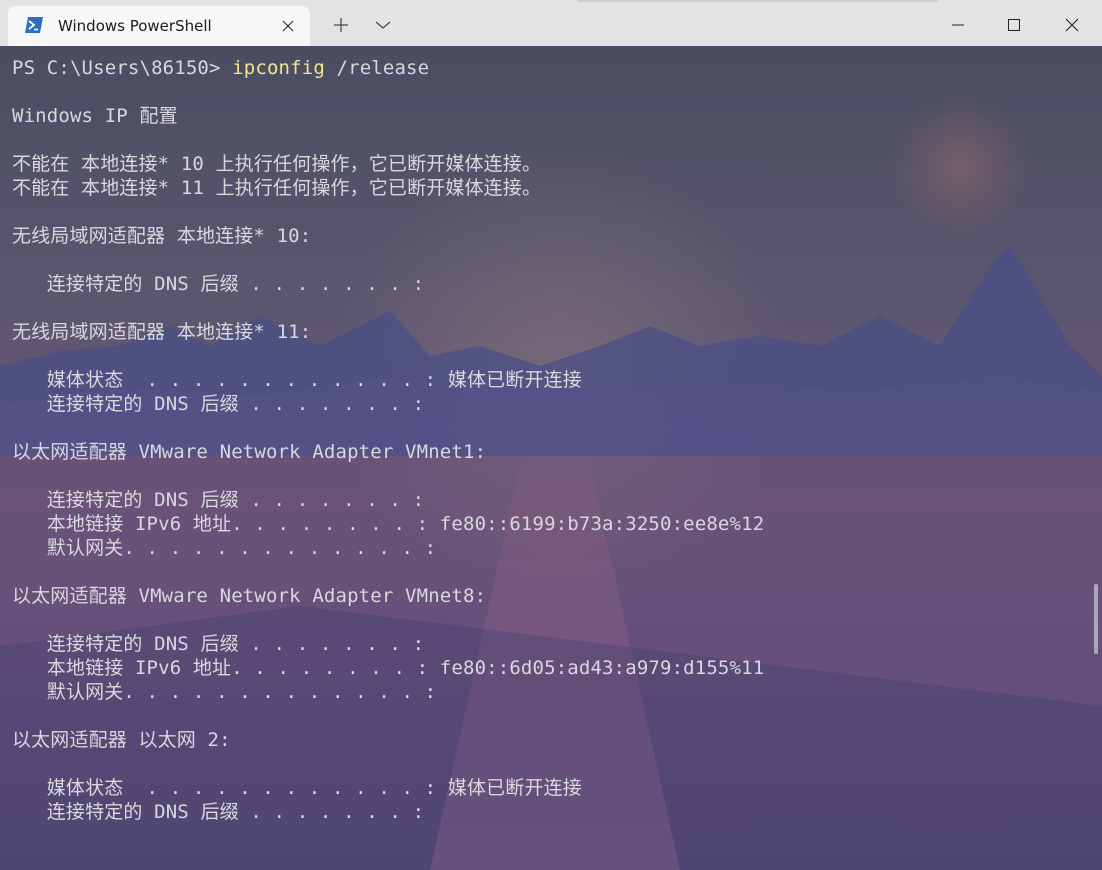 The height and width of the screenshot is (870, 1102). Describe the element at coordinates (121, 740) in the screenshot. I see `output-line: 以太网适配器 以太网 2:` at that location.